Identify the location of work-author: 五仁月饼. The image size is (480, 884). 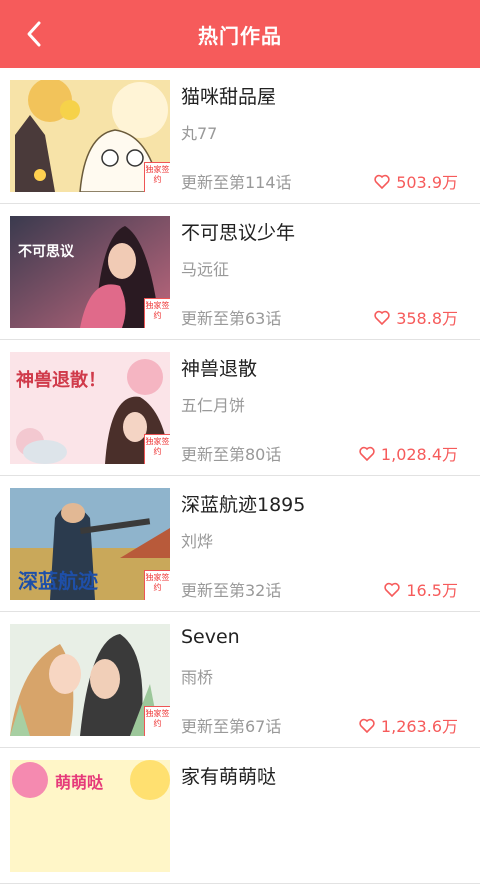
(213, 405).